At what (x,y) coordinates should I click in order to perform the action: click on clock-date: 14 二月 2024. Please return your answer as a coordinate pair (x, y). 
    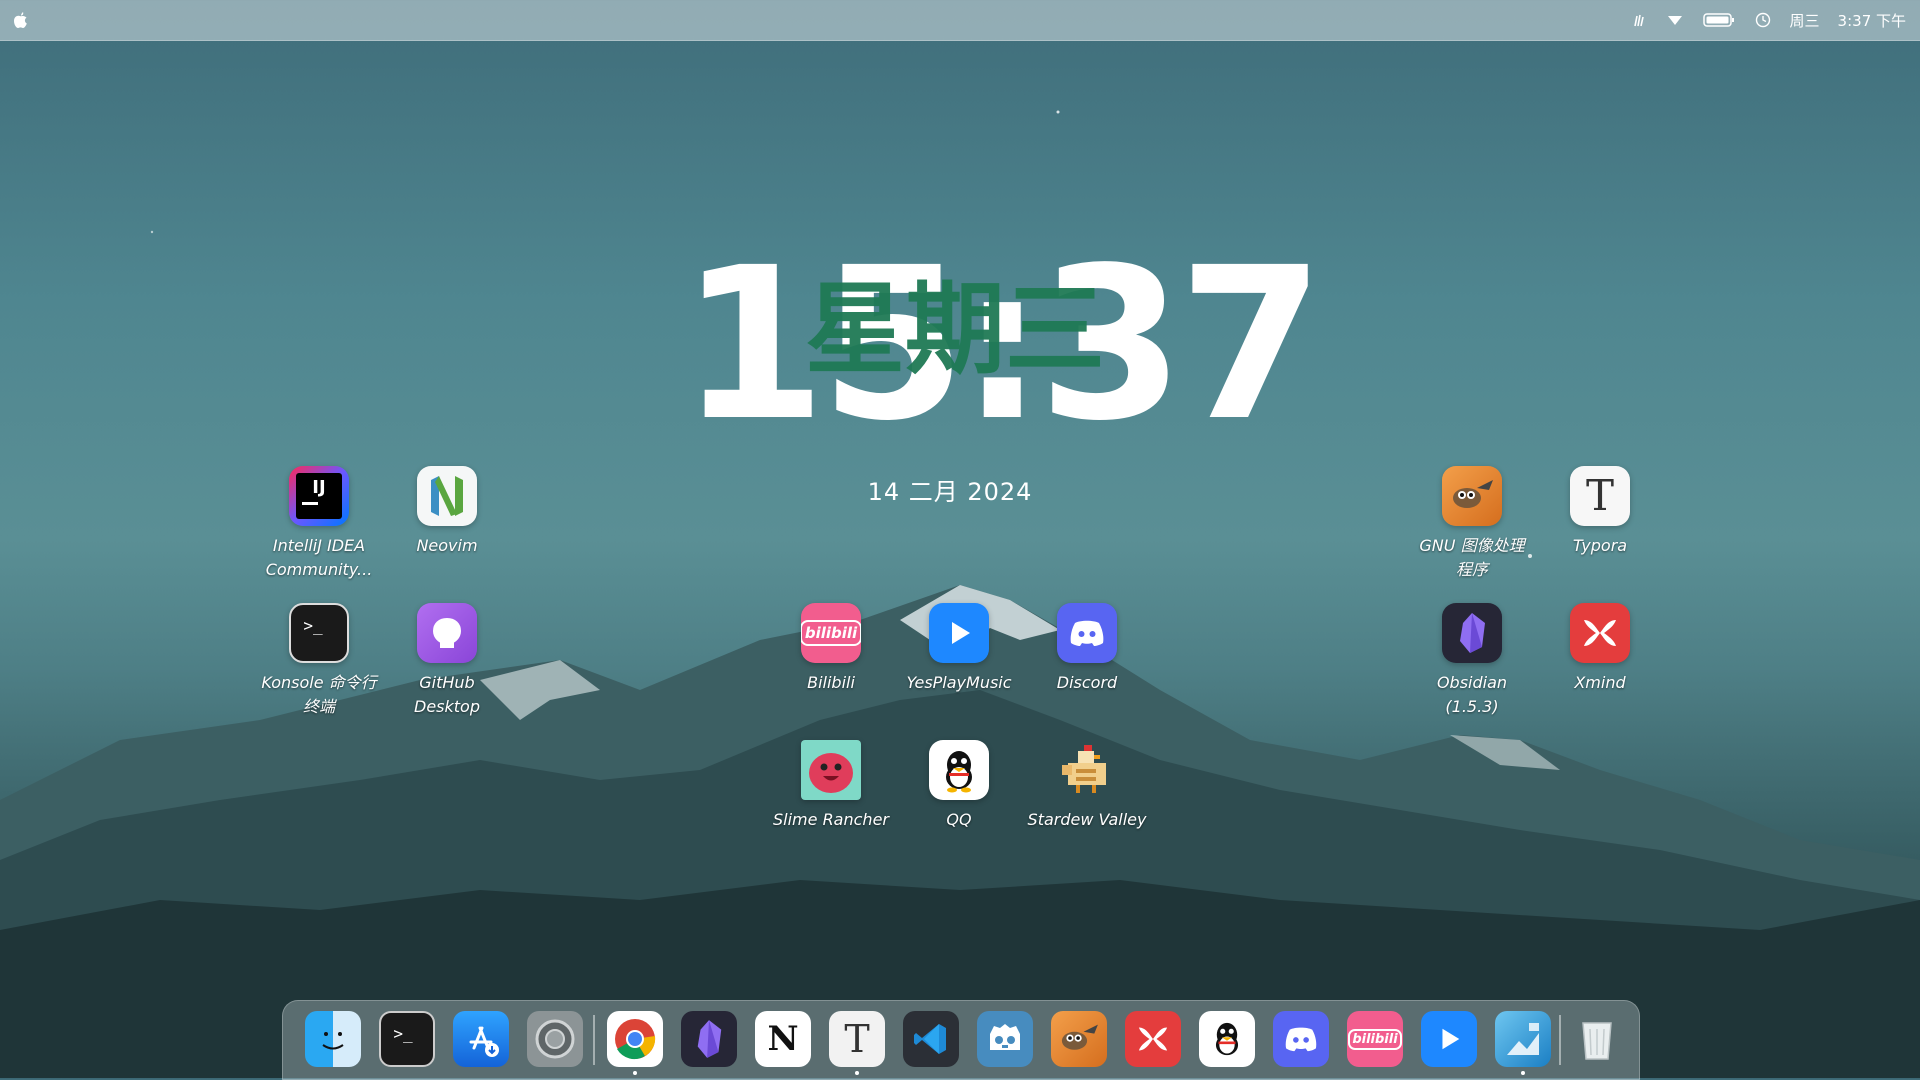
    Looking at the image, I should click on (950, 492).